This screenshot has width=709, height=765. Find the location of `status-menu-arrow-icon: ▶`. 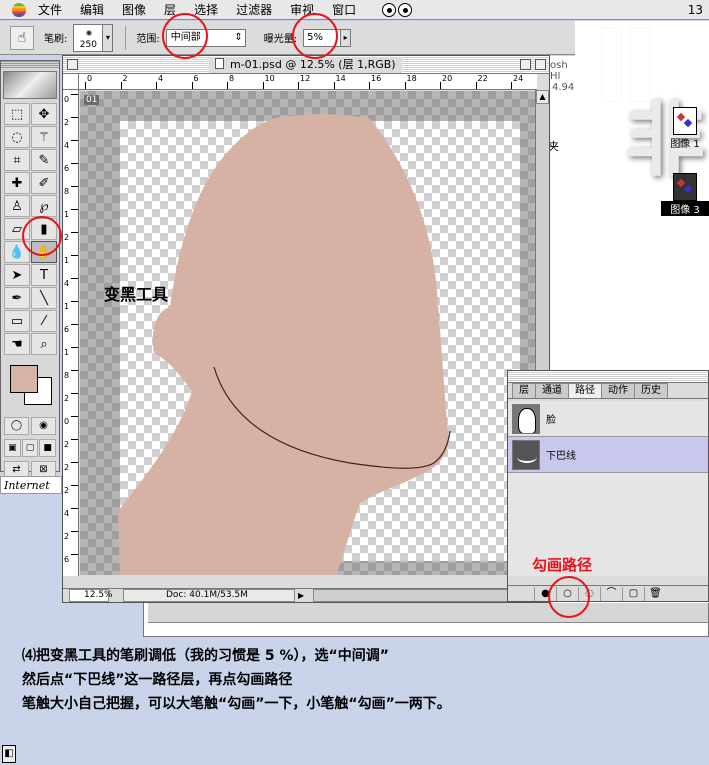

status-menu-arrow-icon: ▶ is located at coordinates (304, 595).